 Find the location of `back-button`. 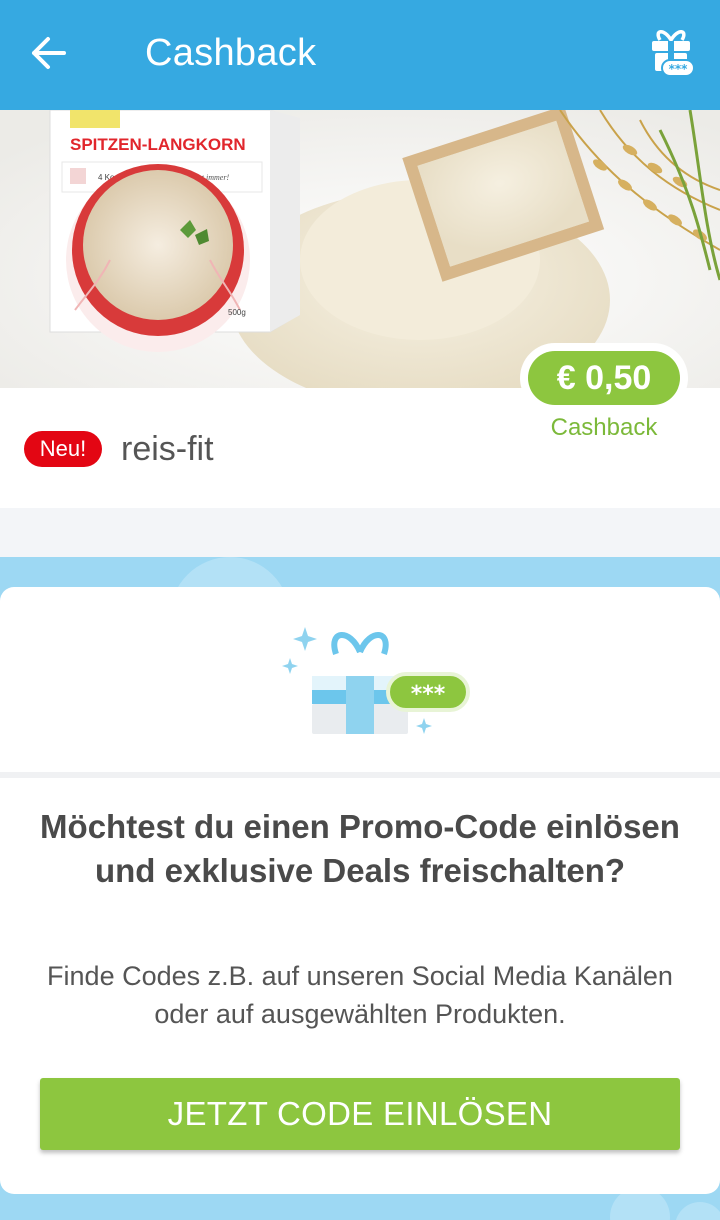

back-button is located at coordinates (48, 53).